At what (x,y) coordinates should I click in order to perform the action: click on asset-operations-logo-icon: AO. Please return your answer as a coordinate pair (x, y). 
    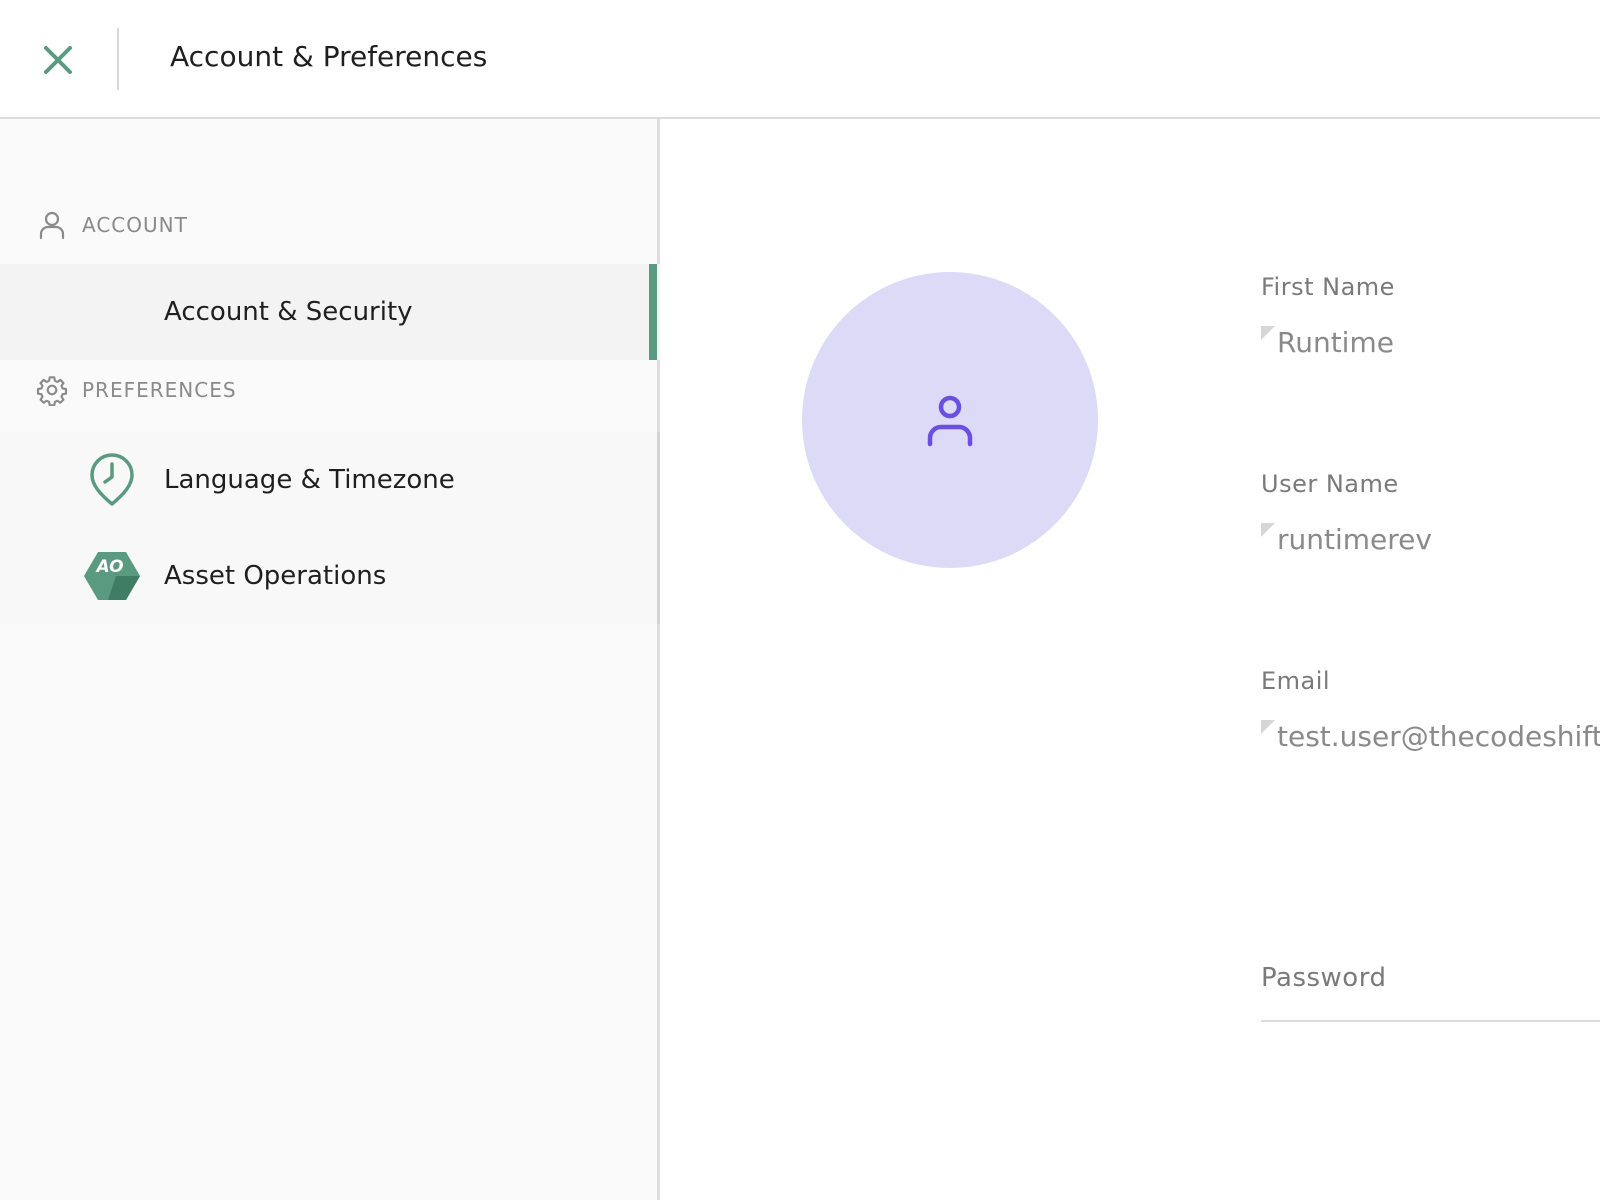
    Looking at the image, I should click on (112, 576).